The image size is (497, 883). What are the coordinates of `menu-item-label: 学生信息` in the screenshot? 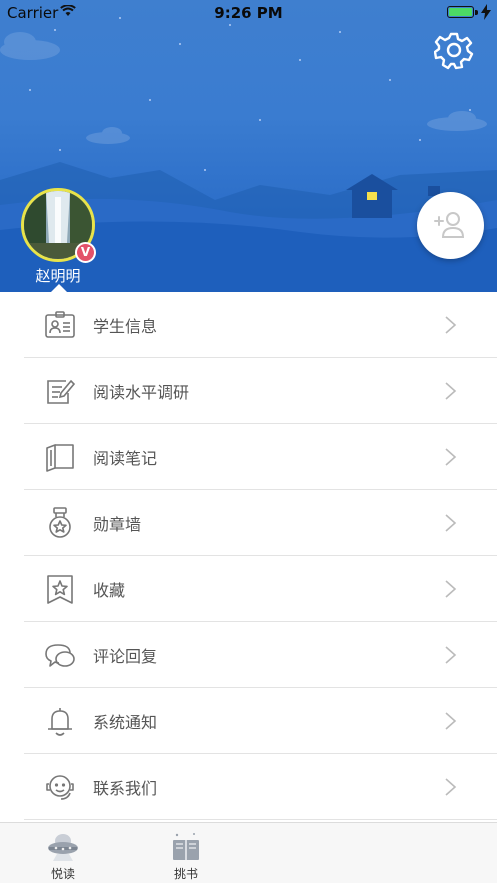 It's located at (125, 326).